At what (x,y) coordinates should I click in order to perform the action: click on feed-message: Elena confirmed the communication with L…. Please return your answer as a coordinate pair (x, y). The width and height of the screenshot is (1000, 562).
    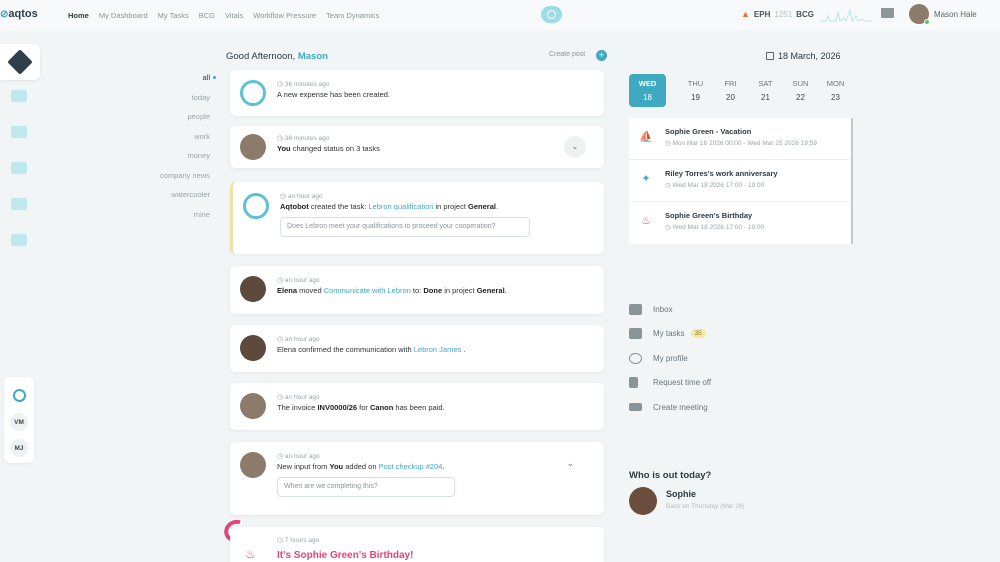
    Looking at the image, I should click on (371, 349).